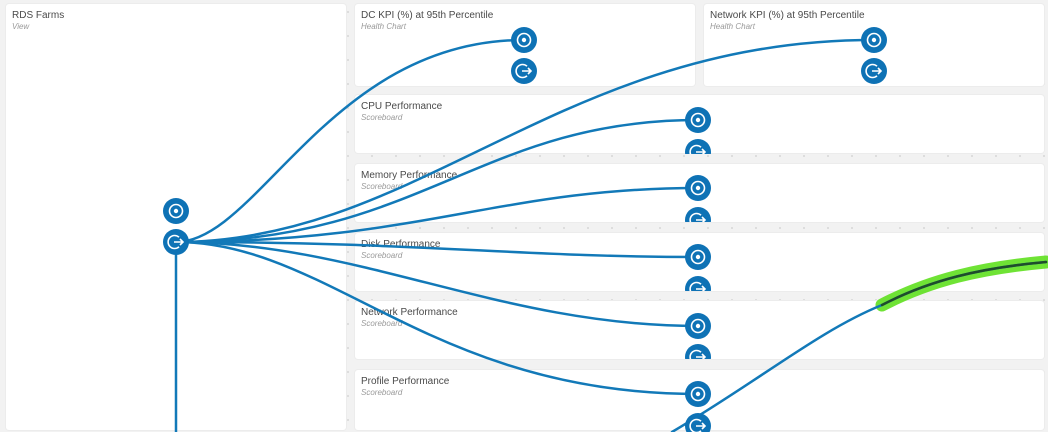 The image size is (1048, 432). What do you see at coordinates (409, 312) in the screenshot?
I see `widget-title: Network Performance` at bounding box center [409, 312].